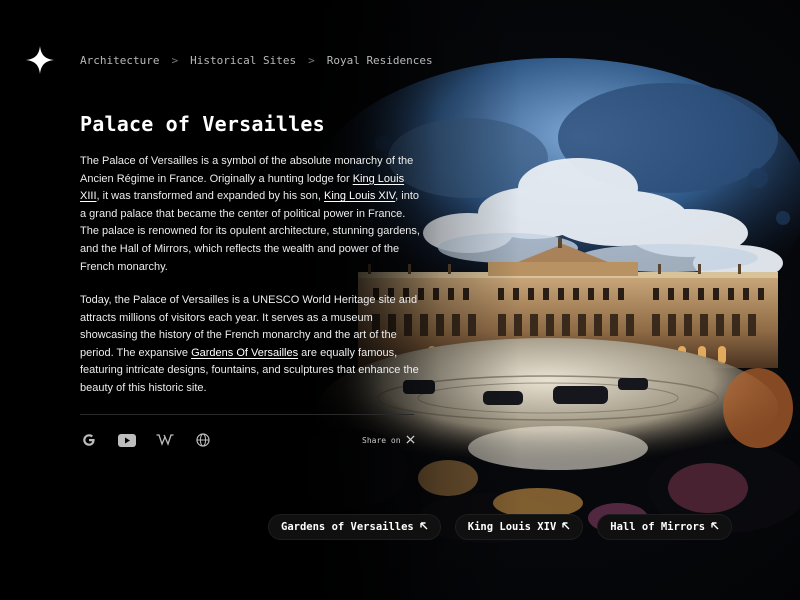 The height and width of the screenshot is (600, 800). Describe the element at coordinates (512, 527) in the screenshot. I see `tag-label: King Louis XIV` at that location.